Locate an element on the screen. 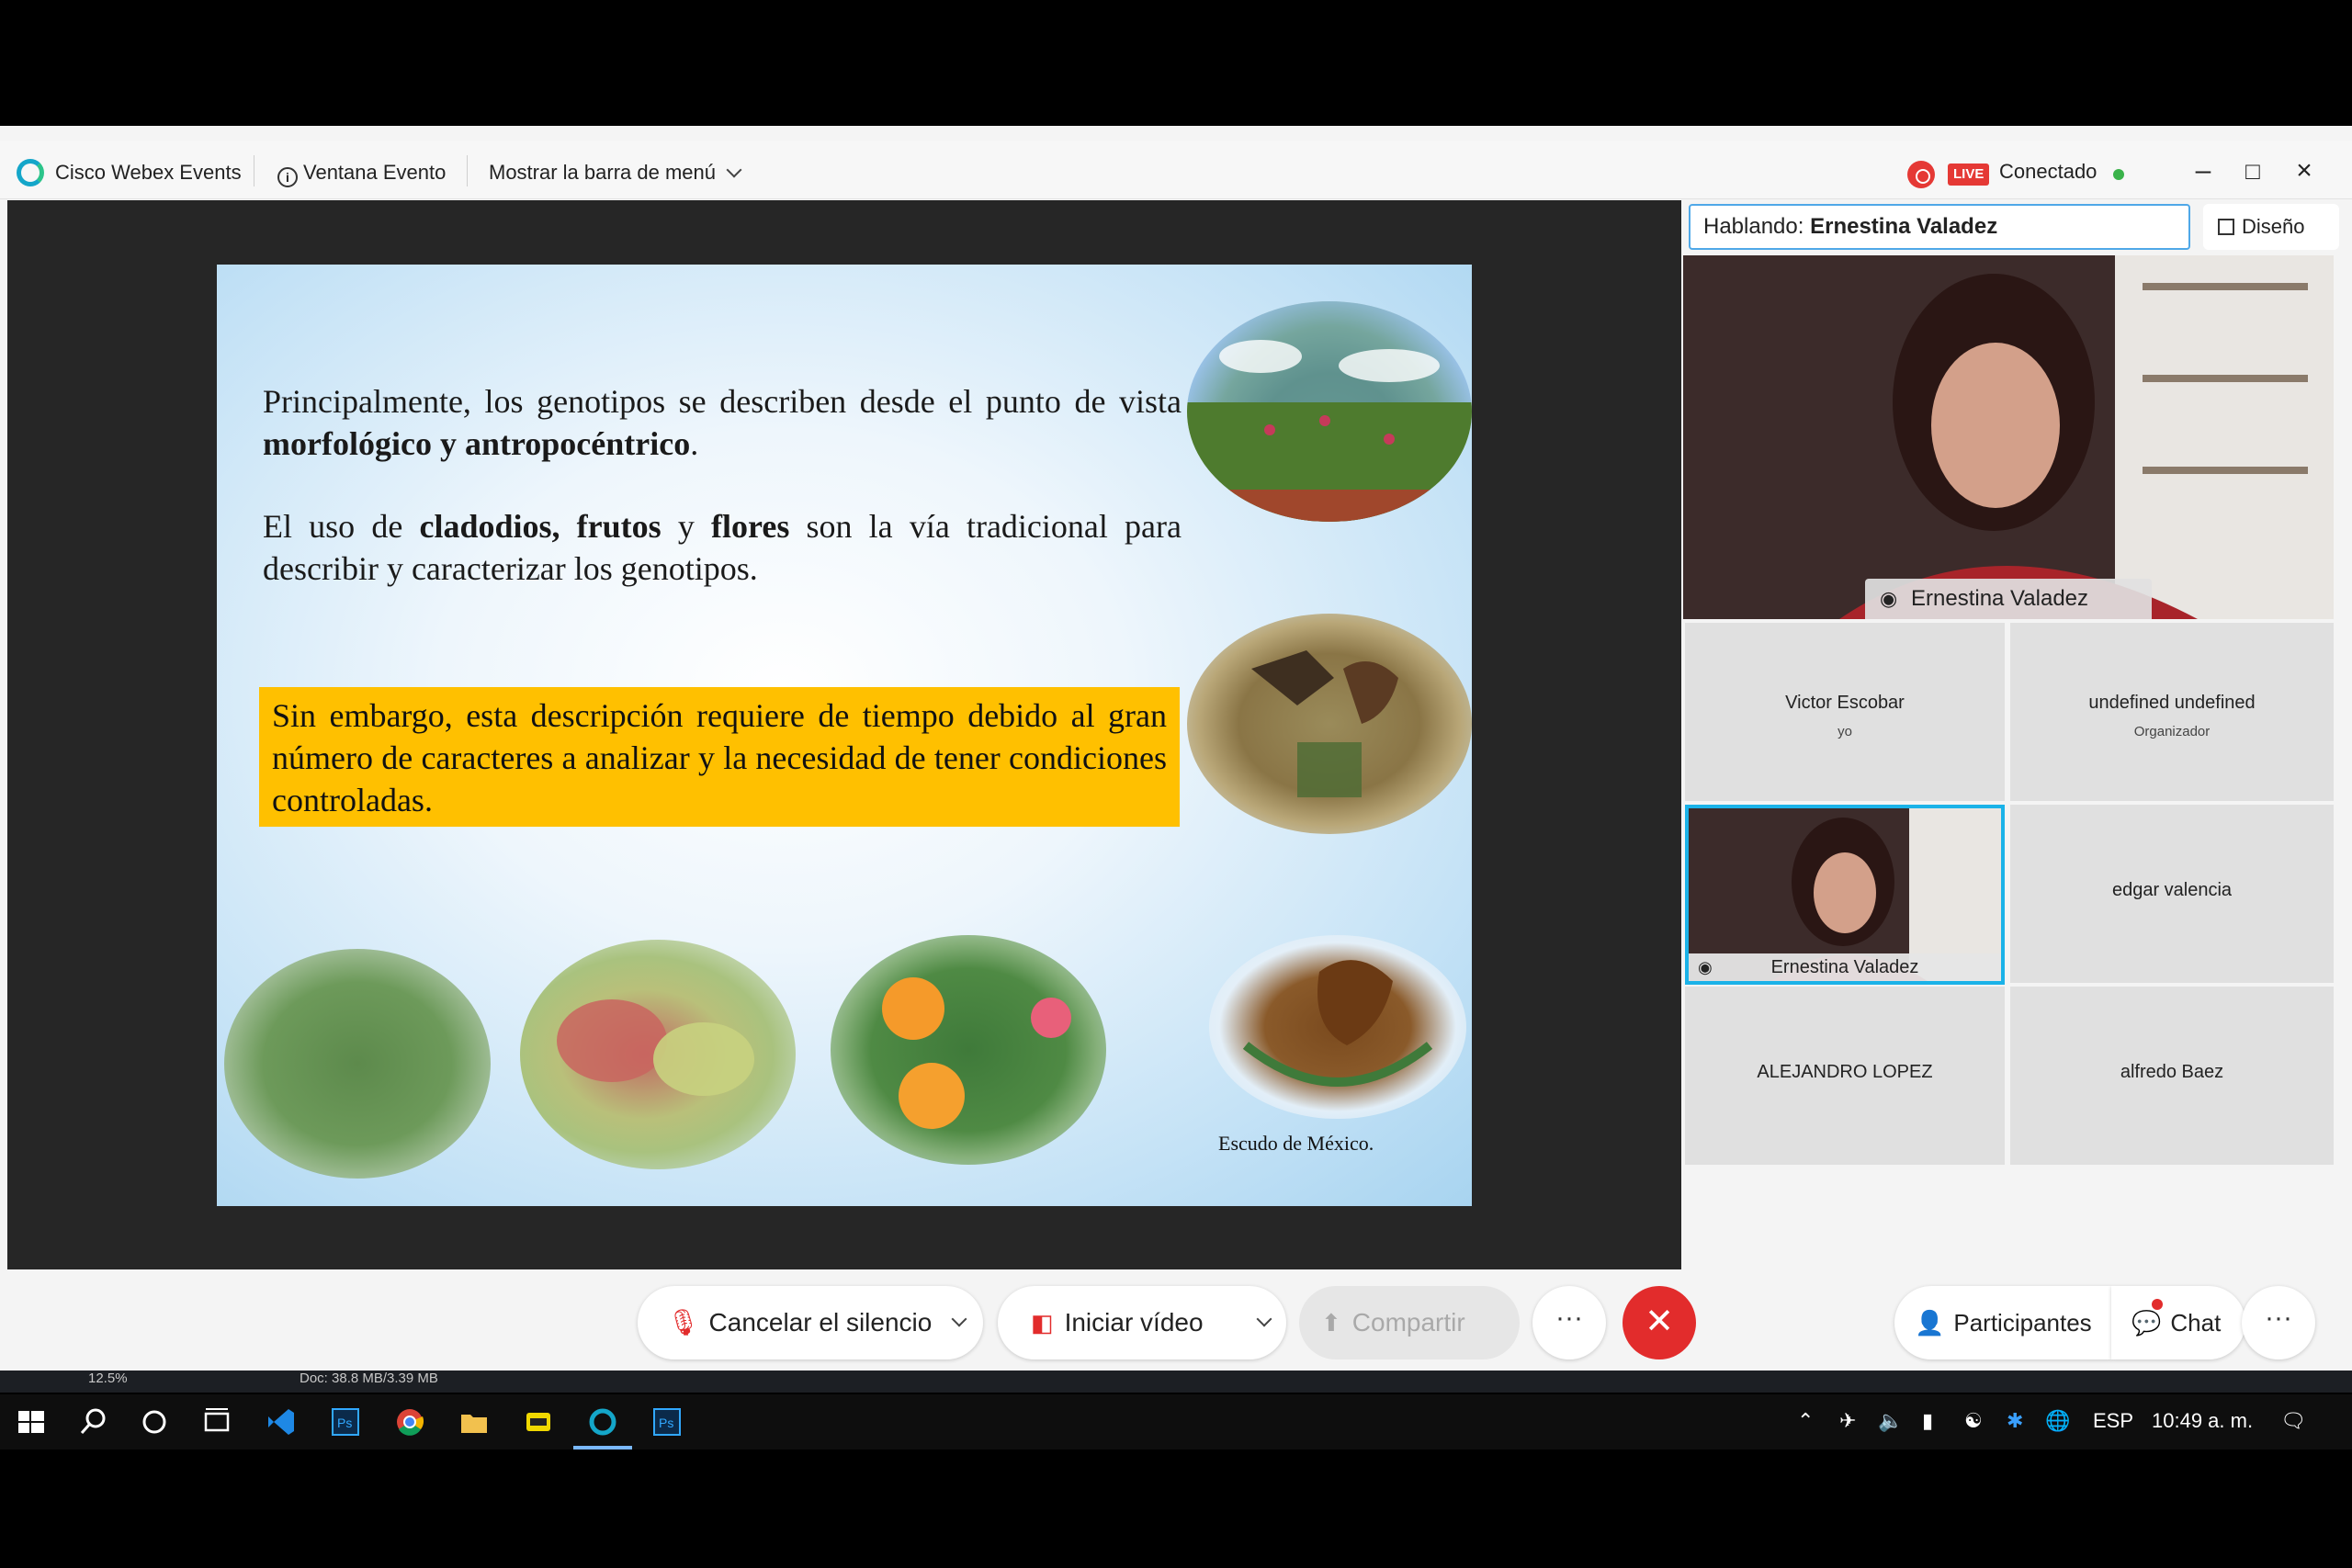 The height and width of the screenshot is (1568, 2352). webex-logo-icon is located at coordinates (31, 172).